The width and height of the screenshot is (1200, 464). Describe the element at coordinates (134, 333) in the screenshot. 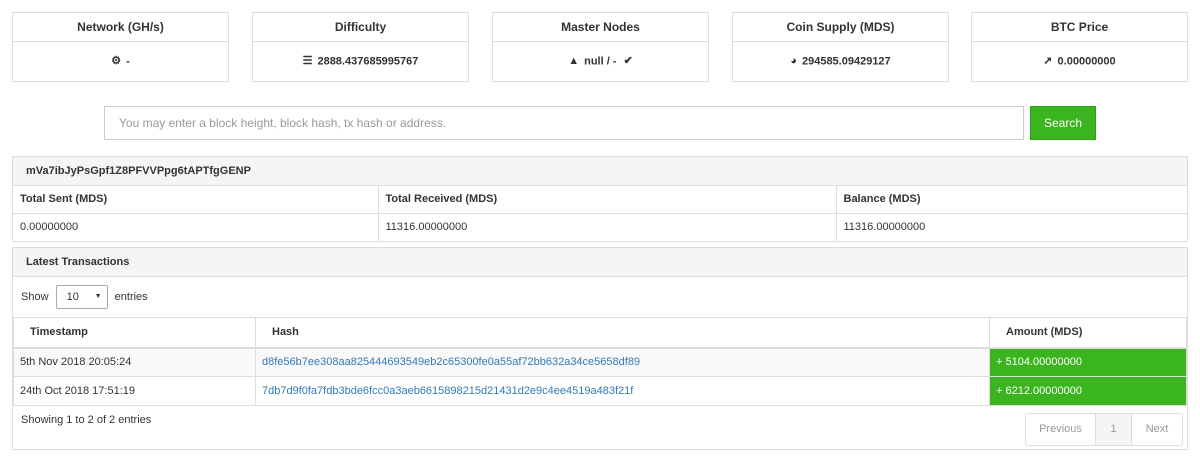

I see `column-timestamp: Timestamp` at that location.